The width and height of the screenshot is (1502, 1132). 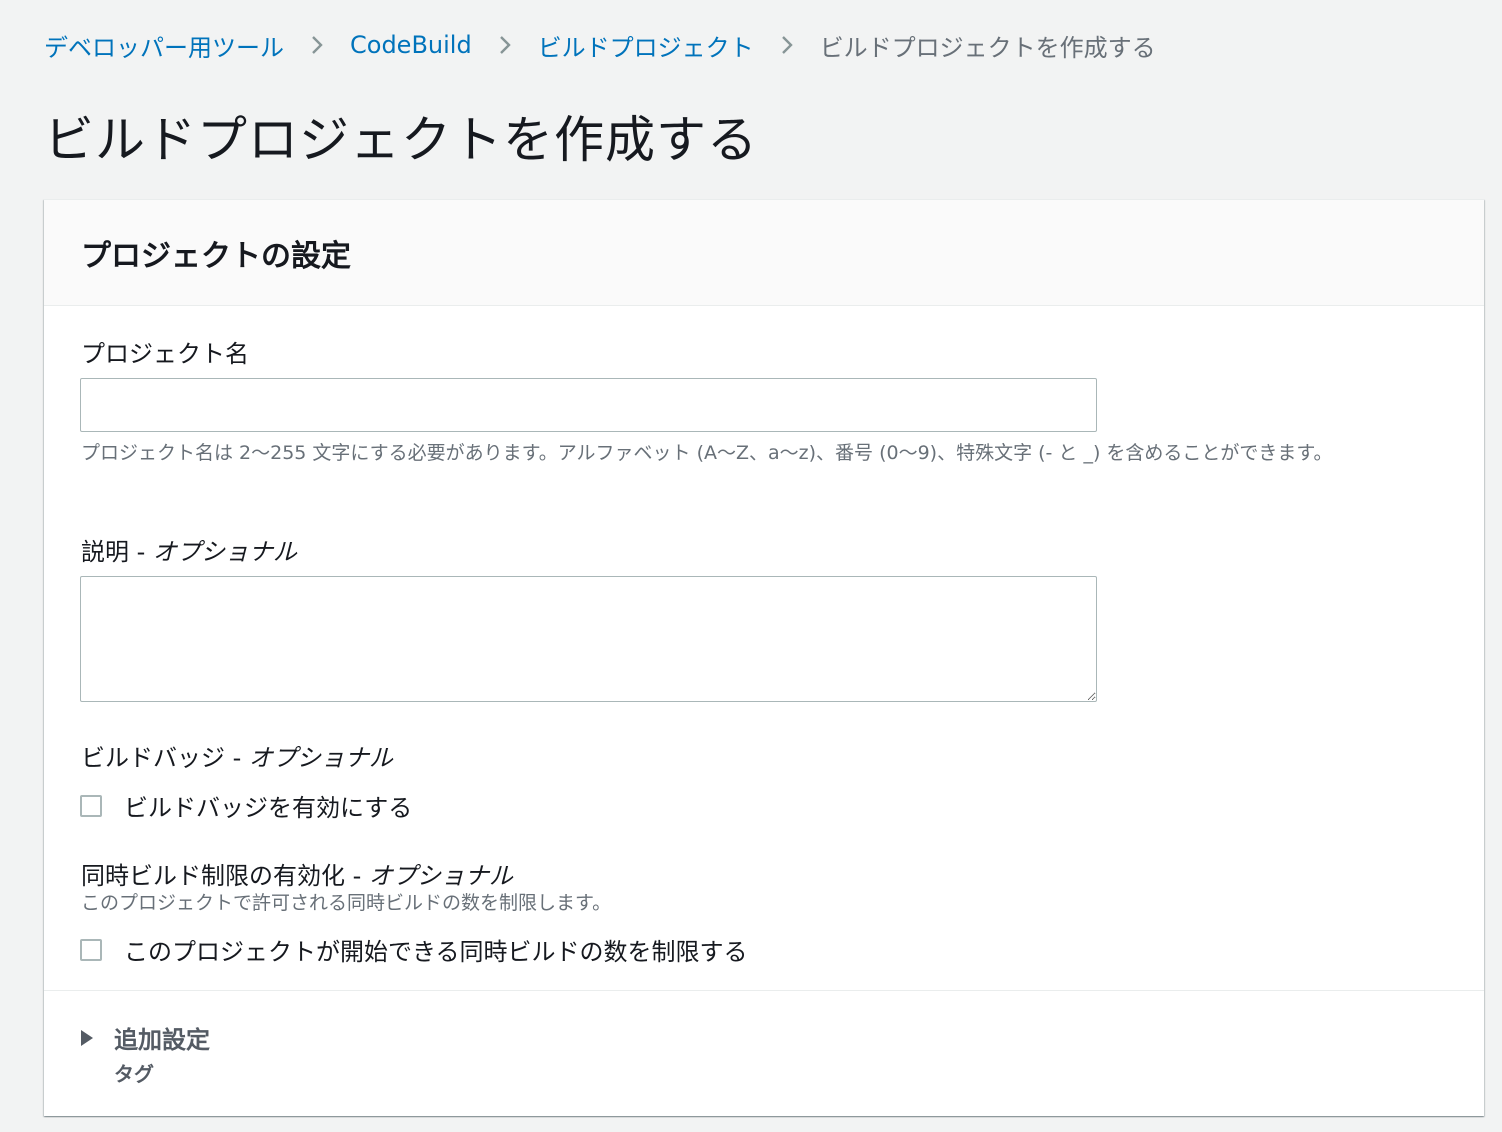 What do you see at coordinates (165, 758) in the screenshot?
I see `build-badge-label-text: ビルドバッジ -` at bounding box center [165, 758].